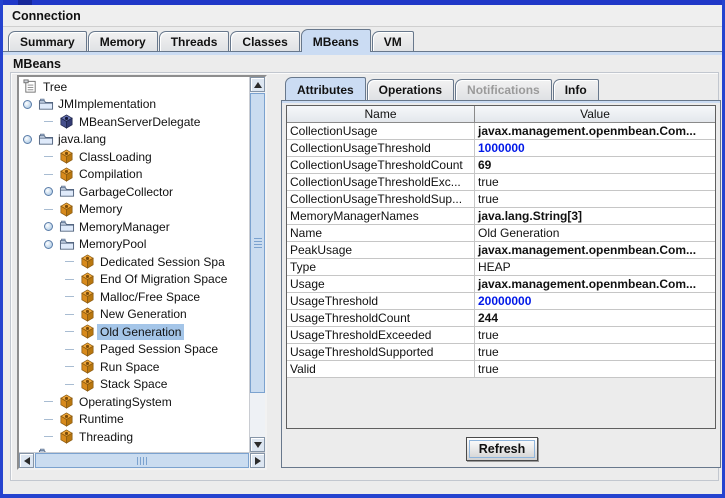 The width and height of the screenshot is (725, 498). What do you see at coordinates (381, 148) in the screenshot?
I see `attribute-name: CollectionUsageThreshold` at bounding box center [381, 148].